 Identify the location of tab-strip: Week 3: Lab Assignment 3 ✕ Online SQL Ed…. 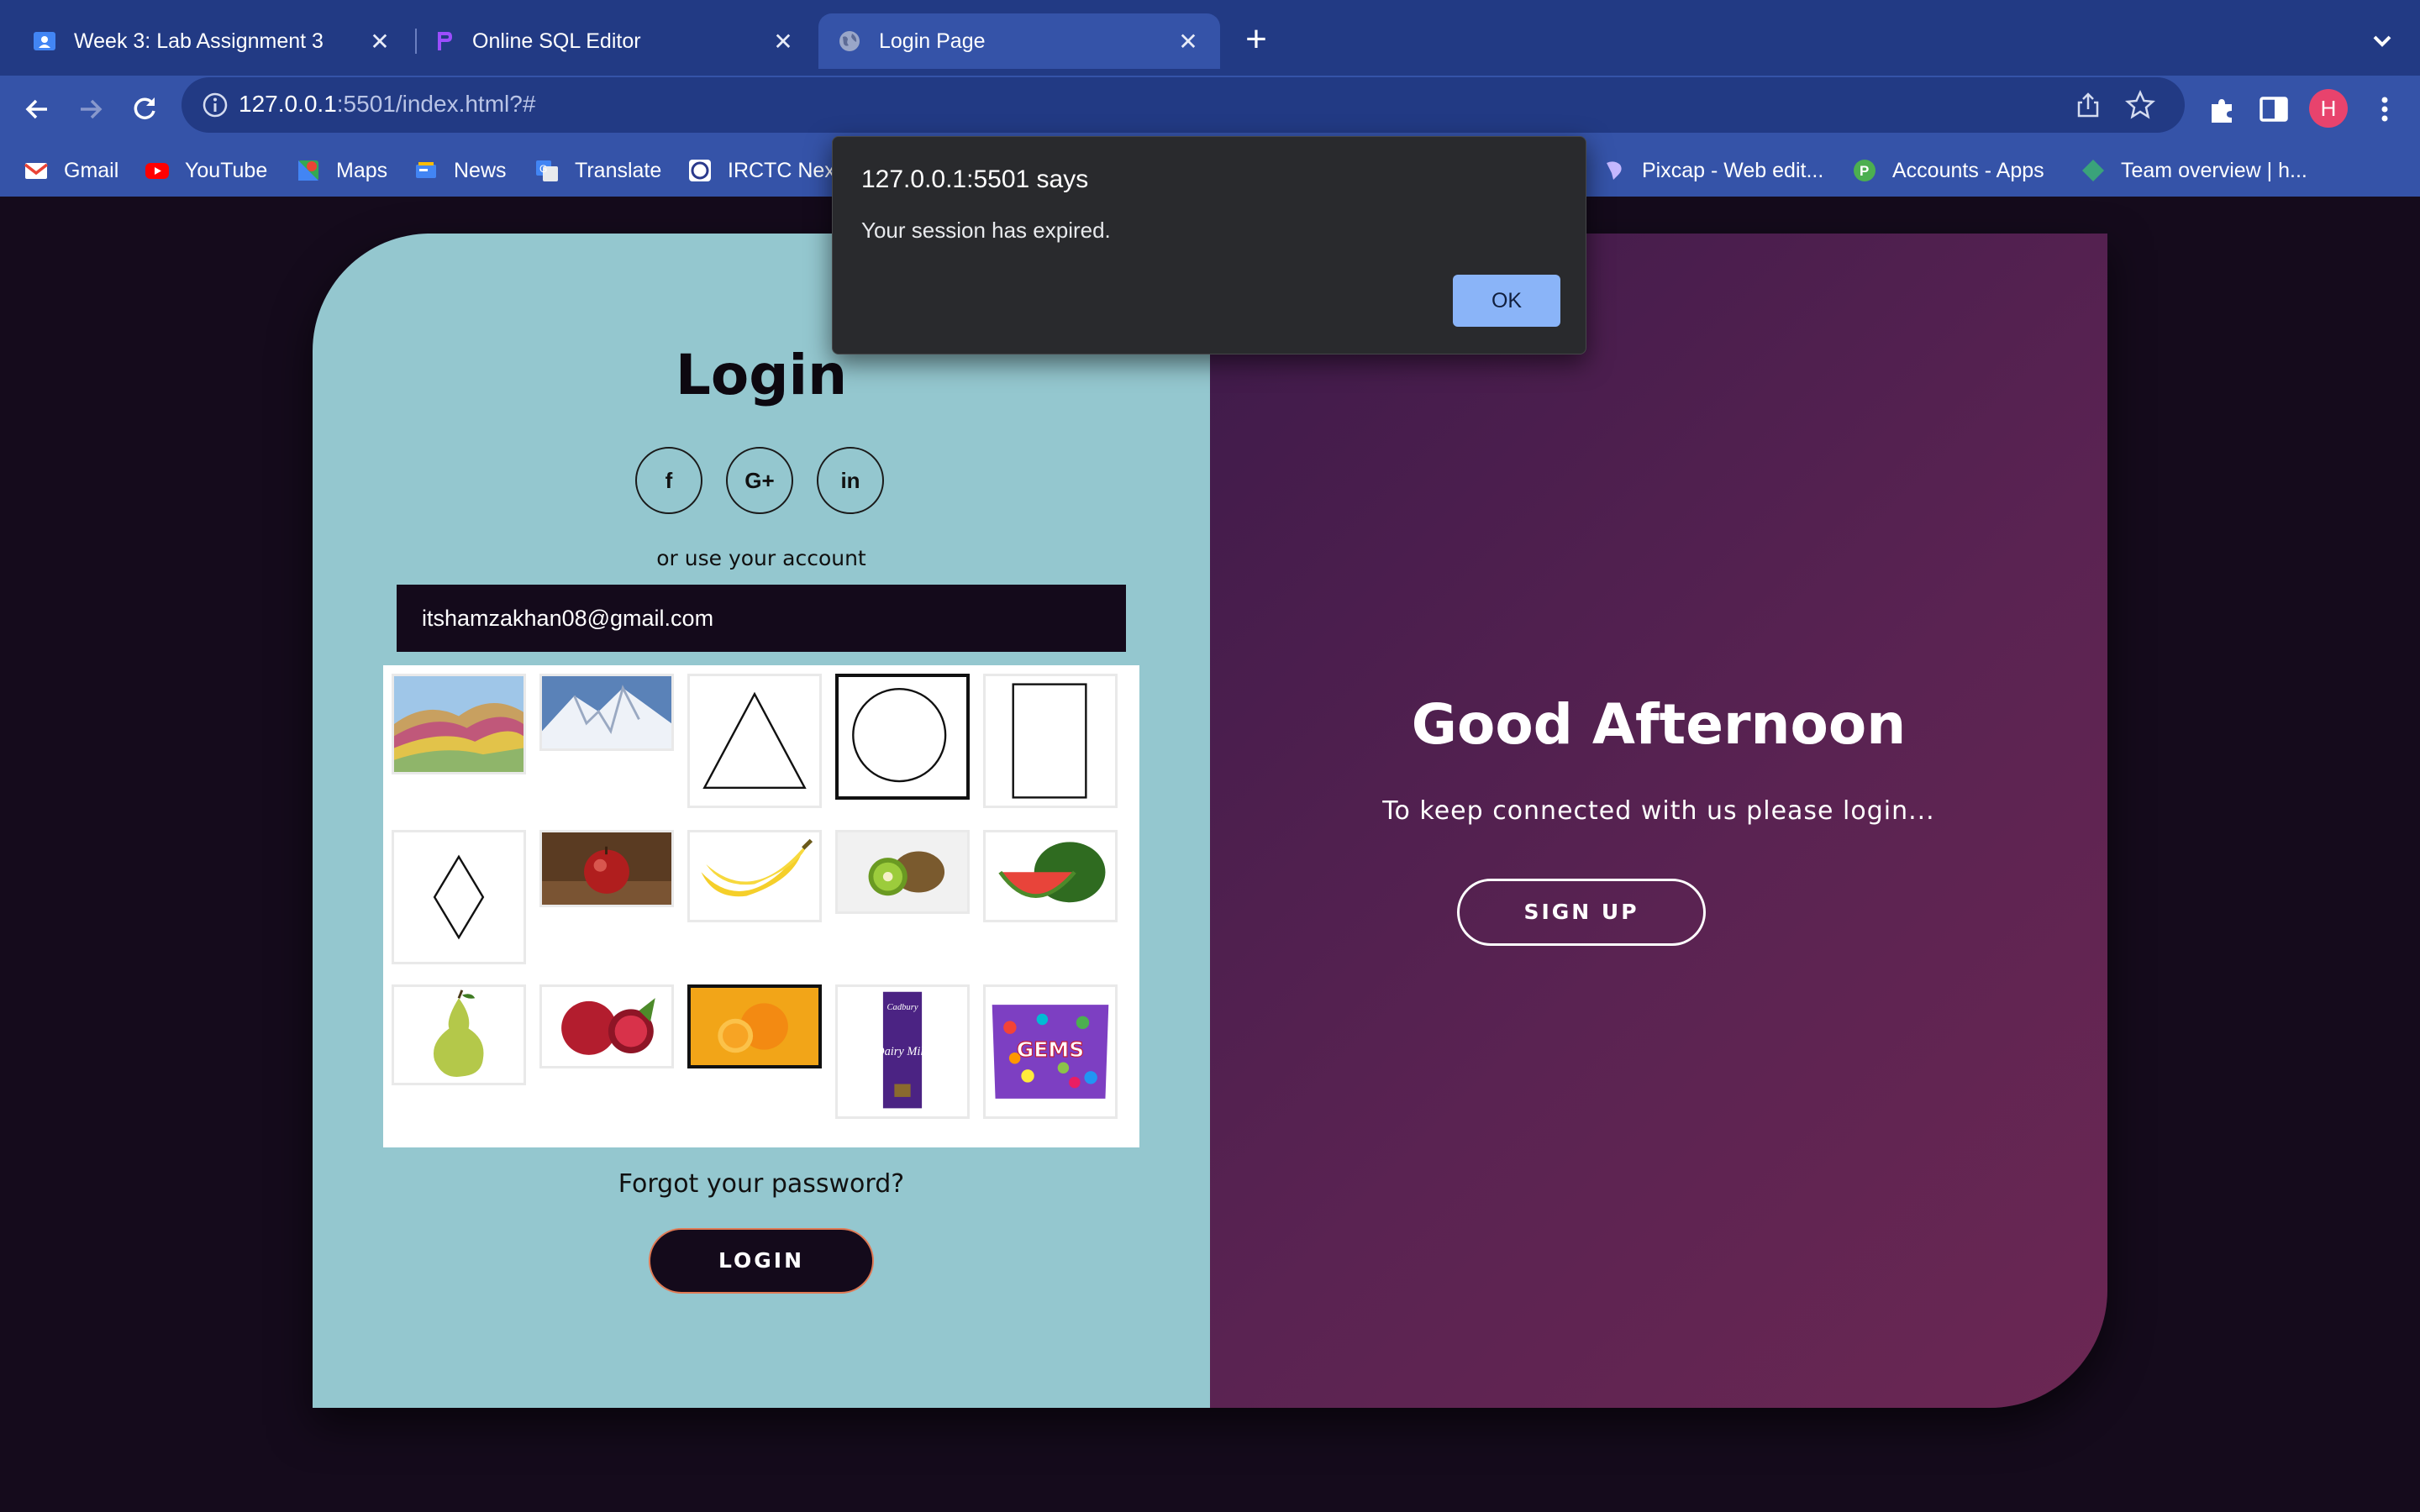
(1210, 38).